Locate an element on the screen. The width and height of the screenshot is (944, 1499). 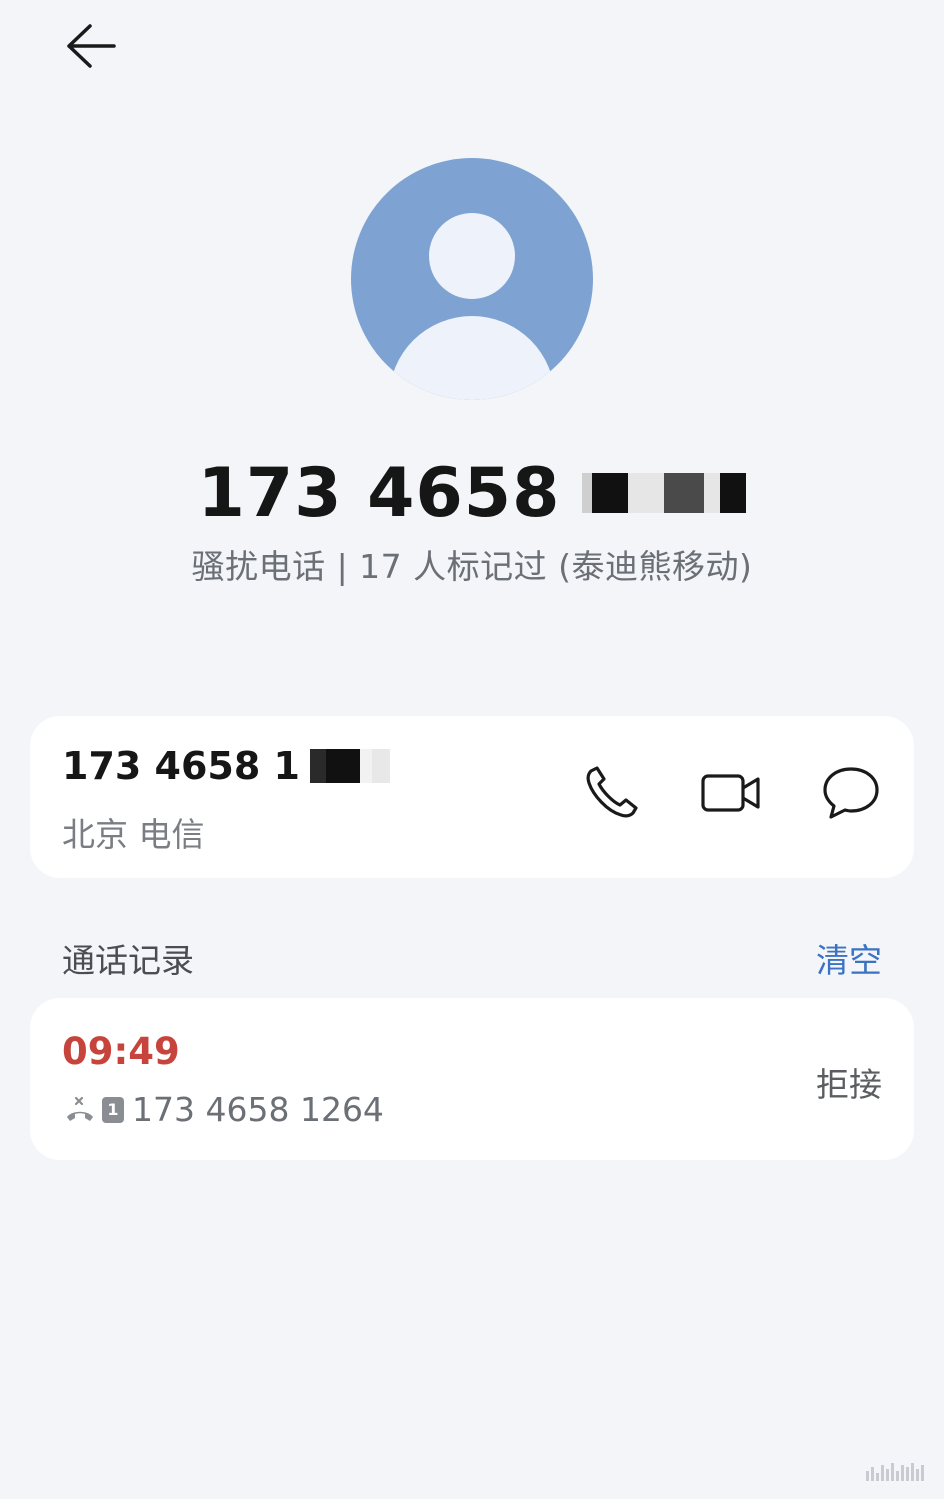
rejected-call-icon is located at coordinates (80, 1108).